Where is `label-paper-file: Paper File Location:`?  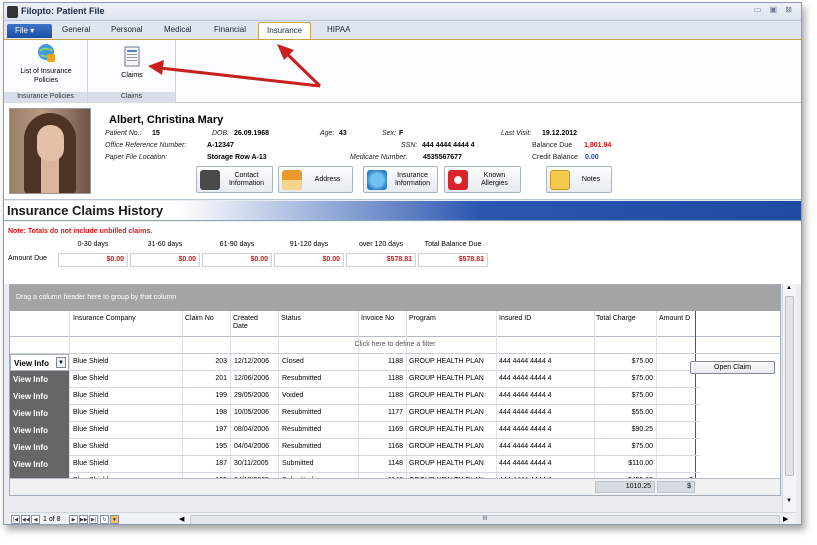
label-paper-file: Paper File Location: is located at coordinates (136, 157).